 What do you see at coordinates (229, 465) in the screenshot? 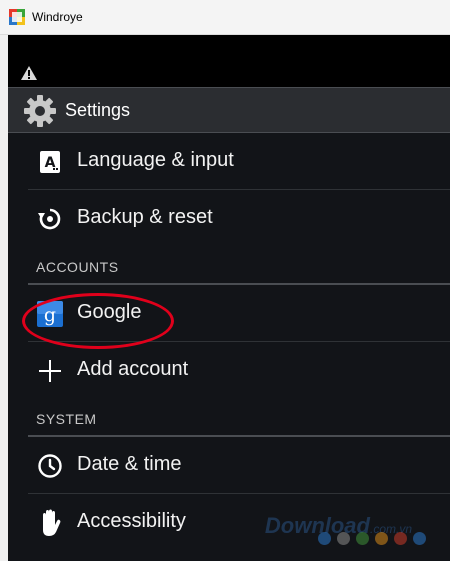
I see `list-item-date-time: Date & time` at bounding box center [229, 465].